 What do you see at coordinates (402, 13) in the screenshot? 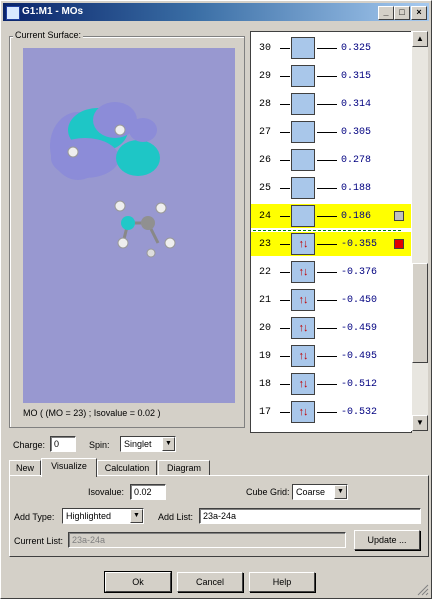
I see `maximize-icon: □` at bounding box center [402, 13].